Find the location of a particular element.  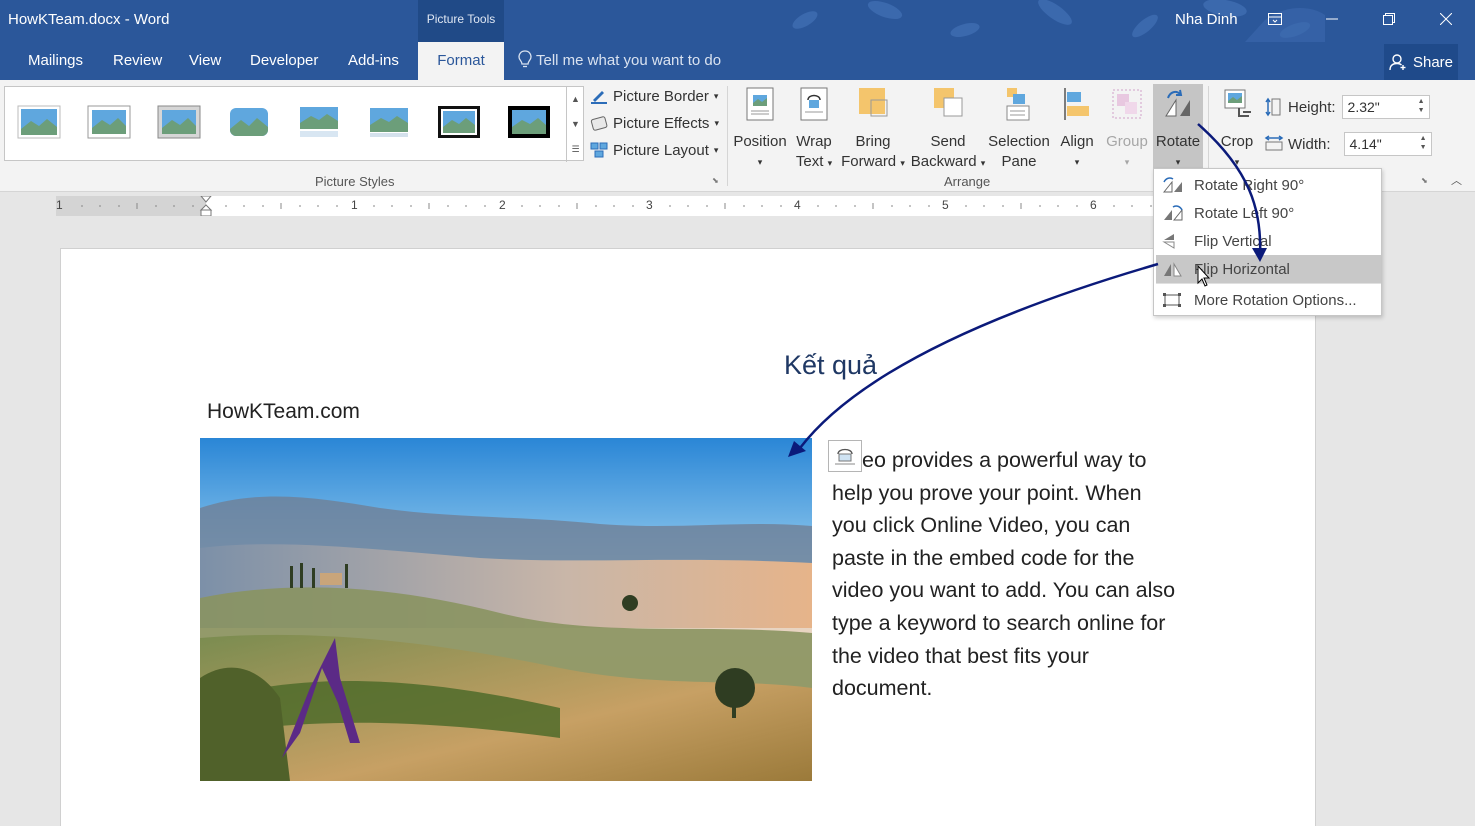

tell-me-search: Tell me what you want to do is located at coordinates (619, 61).